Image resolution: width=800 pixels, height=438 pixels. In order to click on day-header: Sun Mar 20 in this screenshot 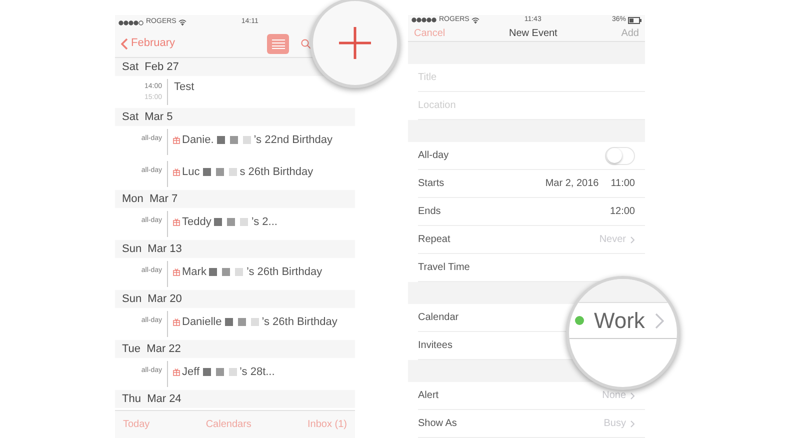, I will do `click(235, 299)`.